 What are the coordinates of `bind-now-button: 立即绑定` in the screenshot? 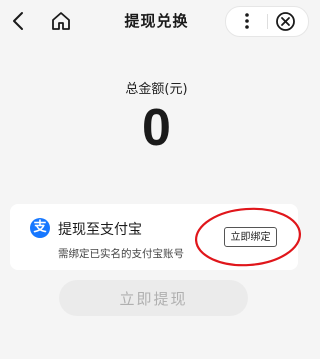 It's located at (250, 237).